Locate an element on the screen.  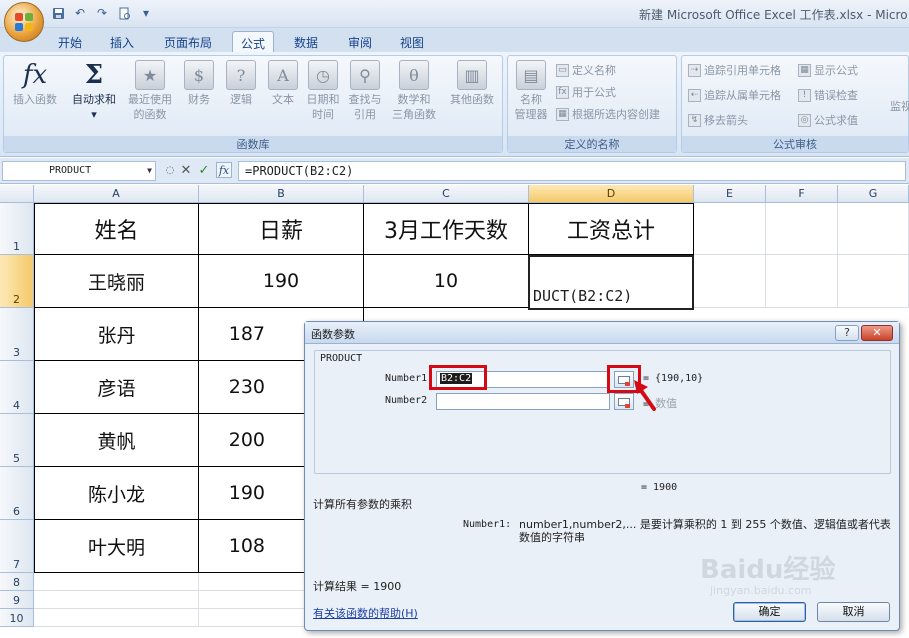
text-button: A 文本 is located at coordinates (283, 83).